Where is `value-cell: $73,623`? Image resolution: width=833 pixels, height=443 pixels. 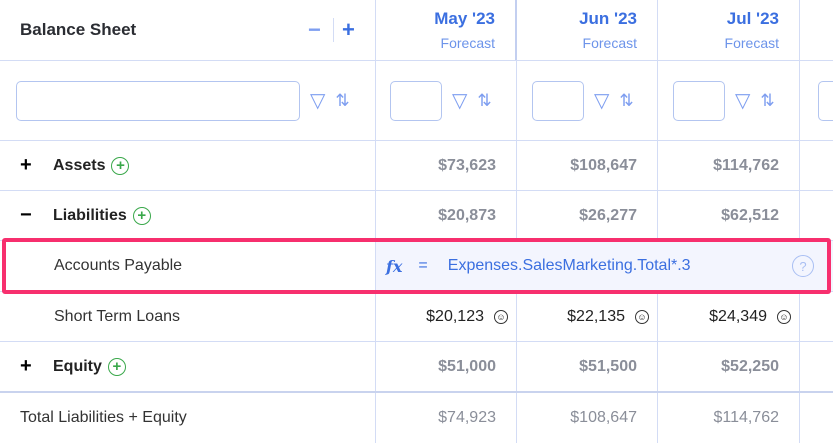 value-cell: $73,623 is located at coordinates (446, 165).